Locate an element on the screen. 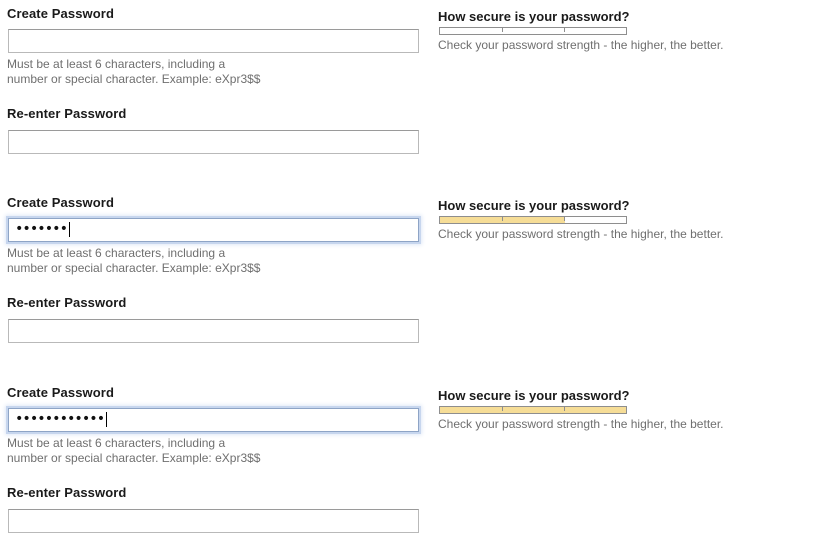  create-password-field is located at coordinates (213, 41).